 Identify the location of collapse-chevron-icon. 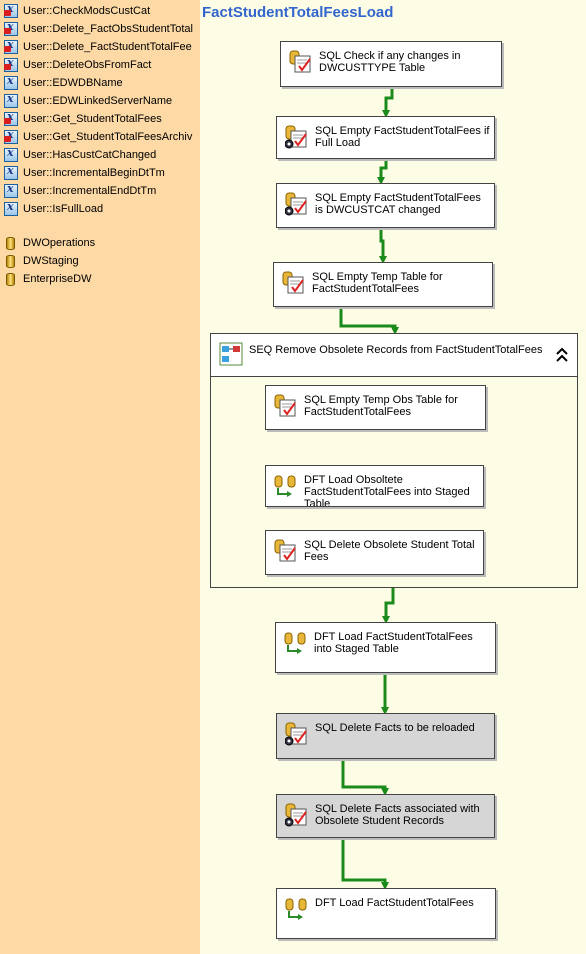
(562, 355).